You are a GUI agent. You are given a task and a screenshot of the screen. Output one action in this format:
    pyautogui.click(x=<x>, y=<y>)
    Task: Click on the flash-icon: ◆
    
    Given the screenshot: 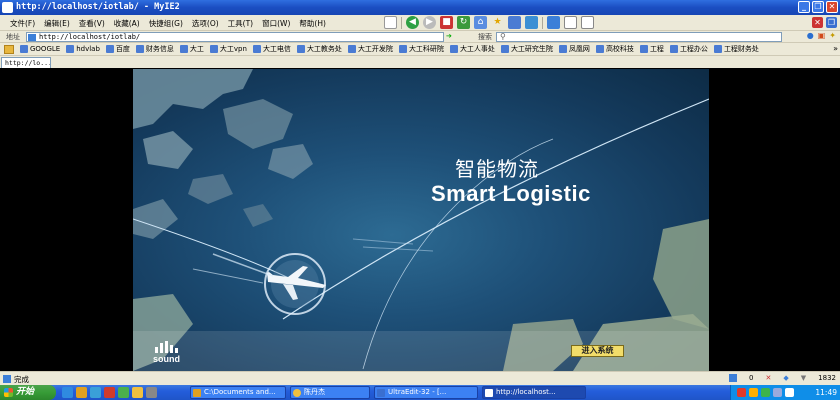 What is the action you would take?
    pyautogui.click(x=785, y=378)
    